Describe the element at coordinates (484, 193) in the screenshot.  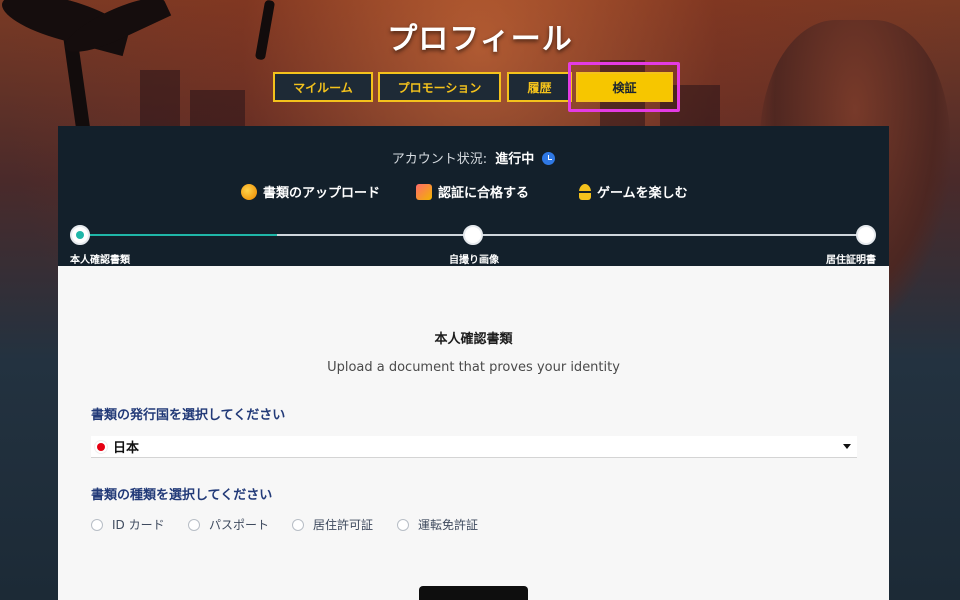
I see `legend-certify-label: 認証に合格する` at that location.